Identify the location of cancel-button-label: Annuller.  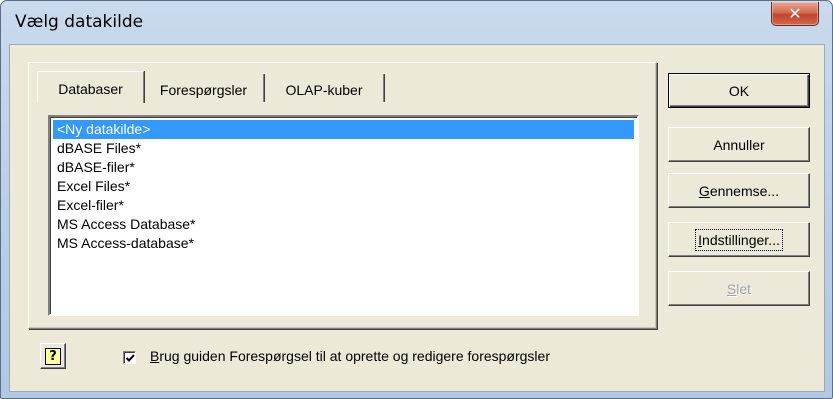
(739, 144).